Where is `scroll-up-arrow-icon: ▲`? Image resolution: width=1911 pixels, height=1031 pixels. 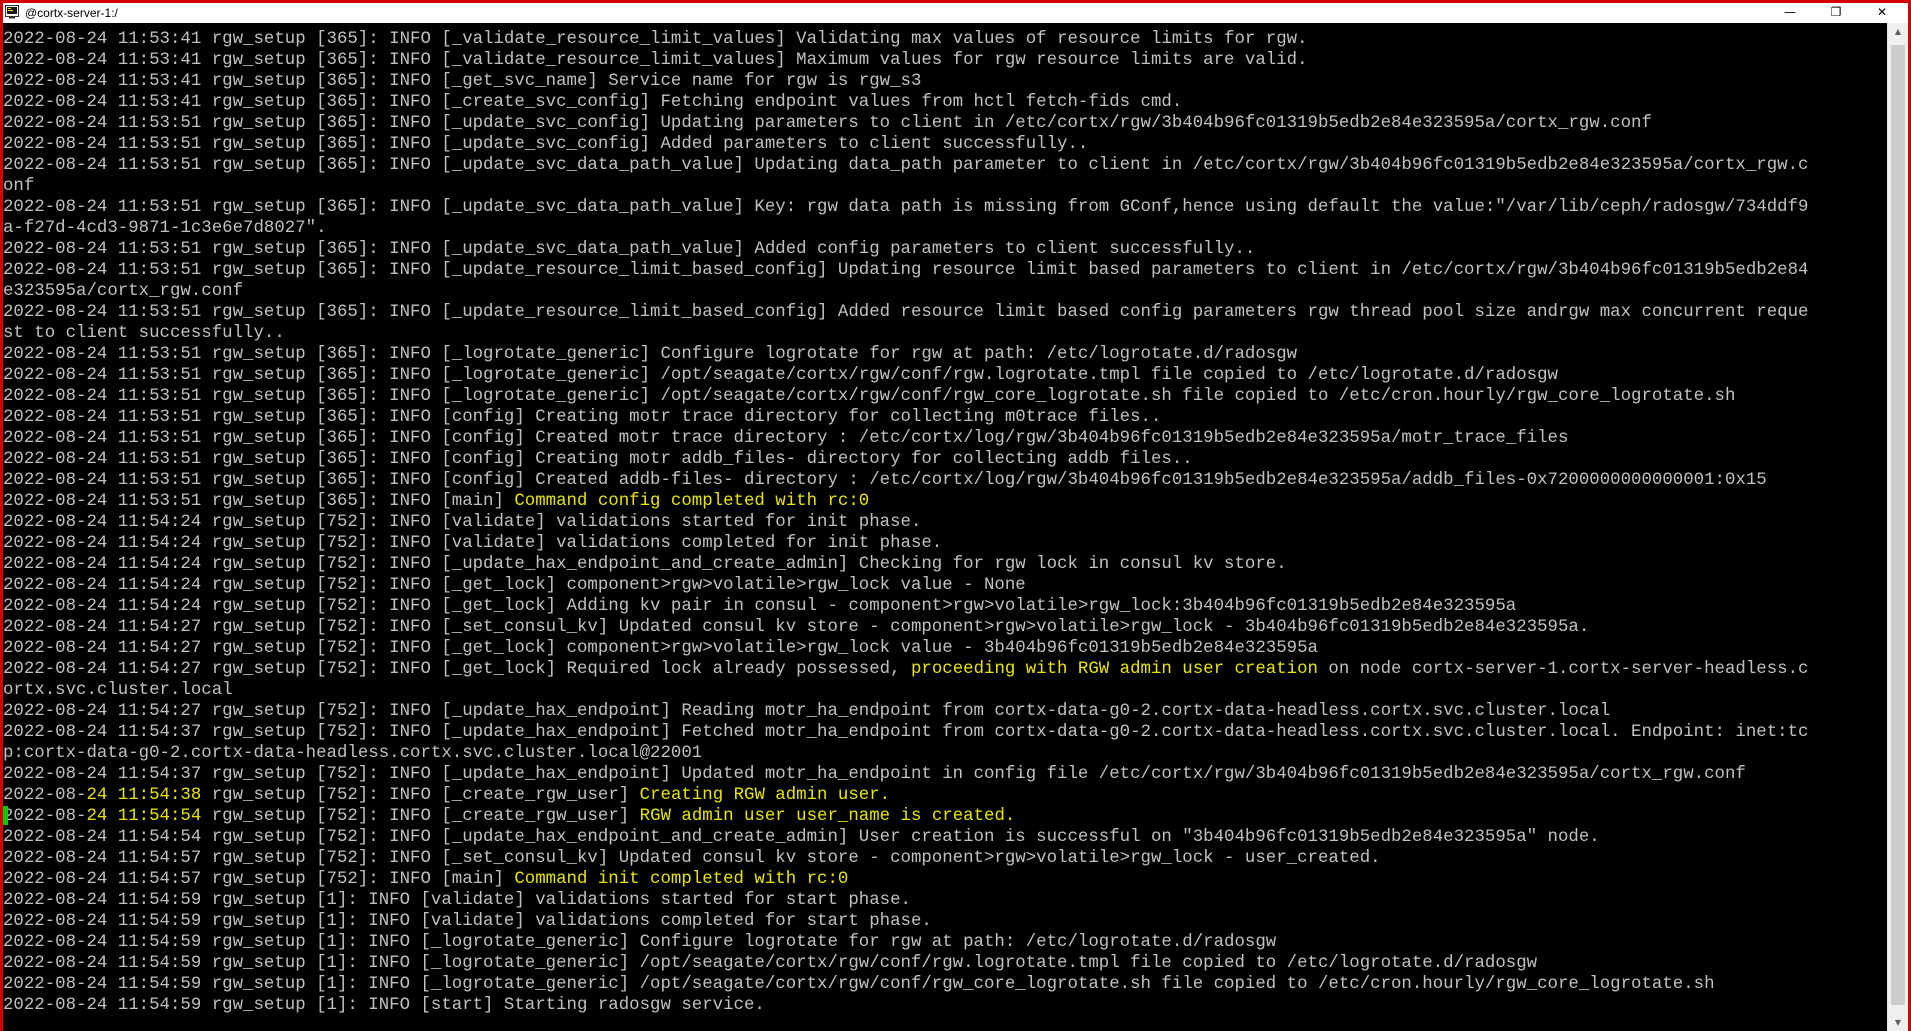
scroll-up-arrow-icon: ▲ is located at coordinates (1898, 31).